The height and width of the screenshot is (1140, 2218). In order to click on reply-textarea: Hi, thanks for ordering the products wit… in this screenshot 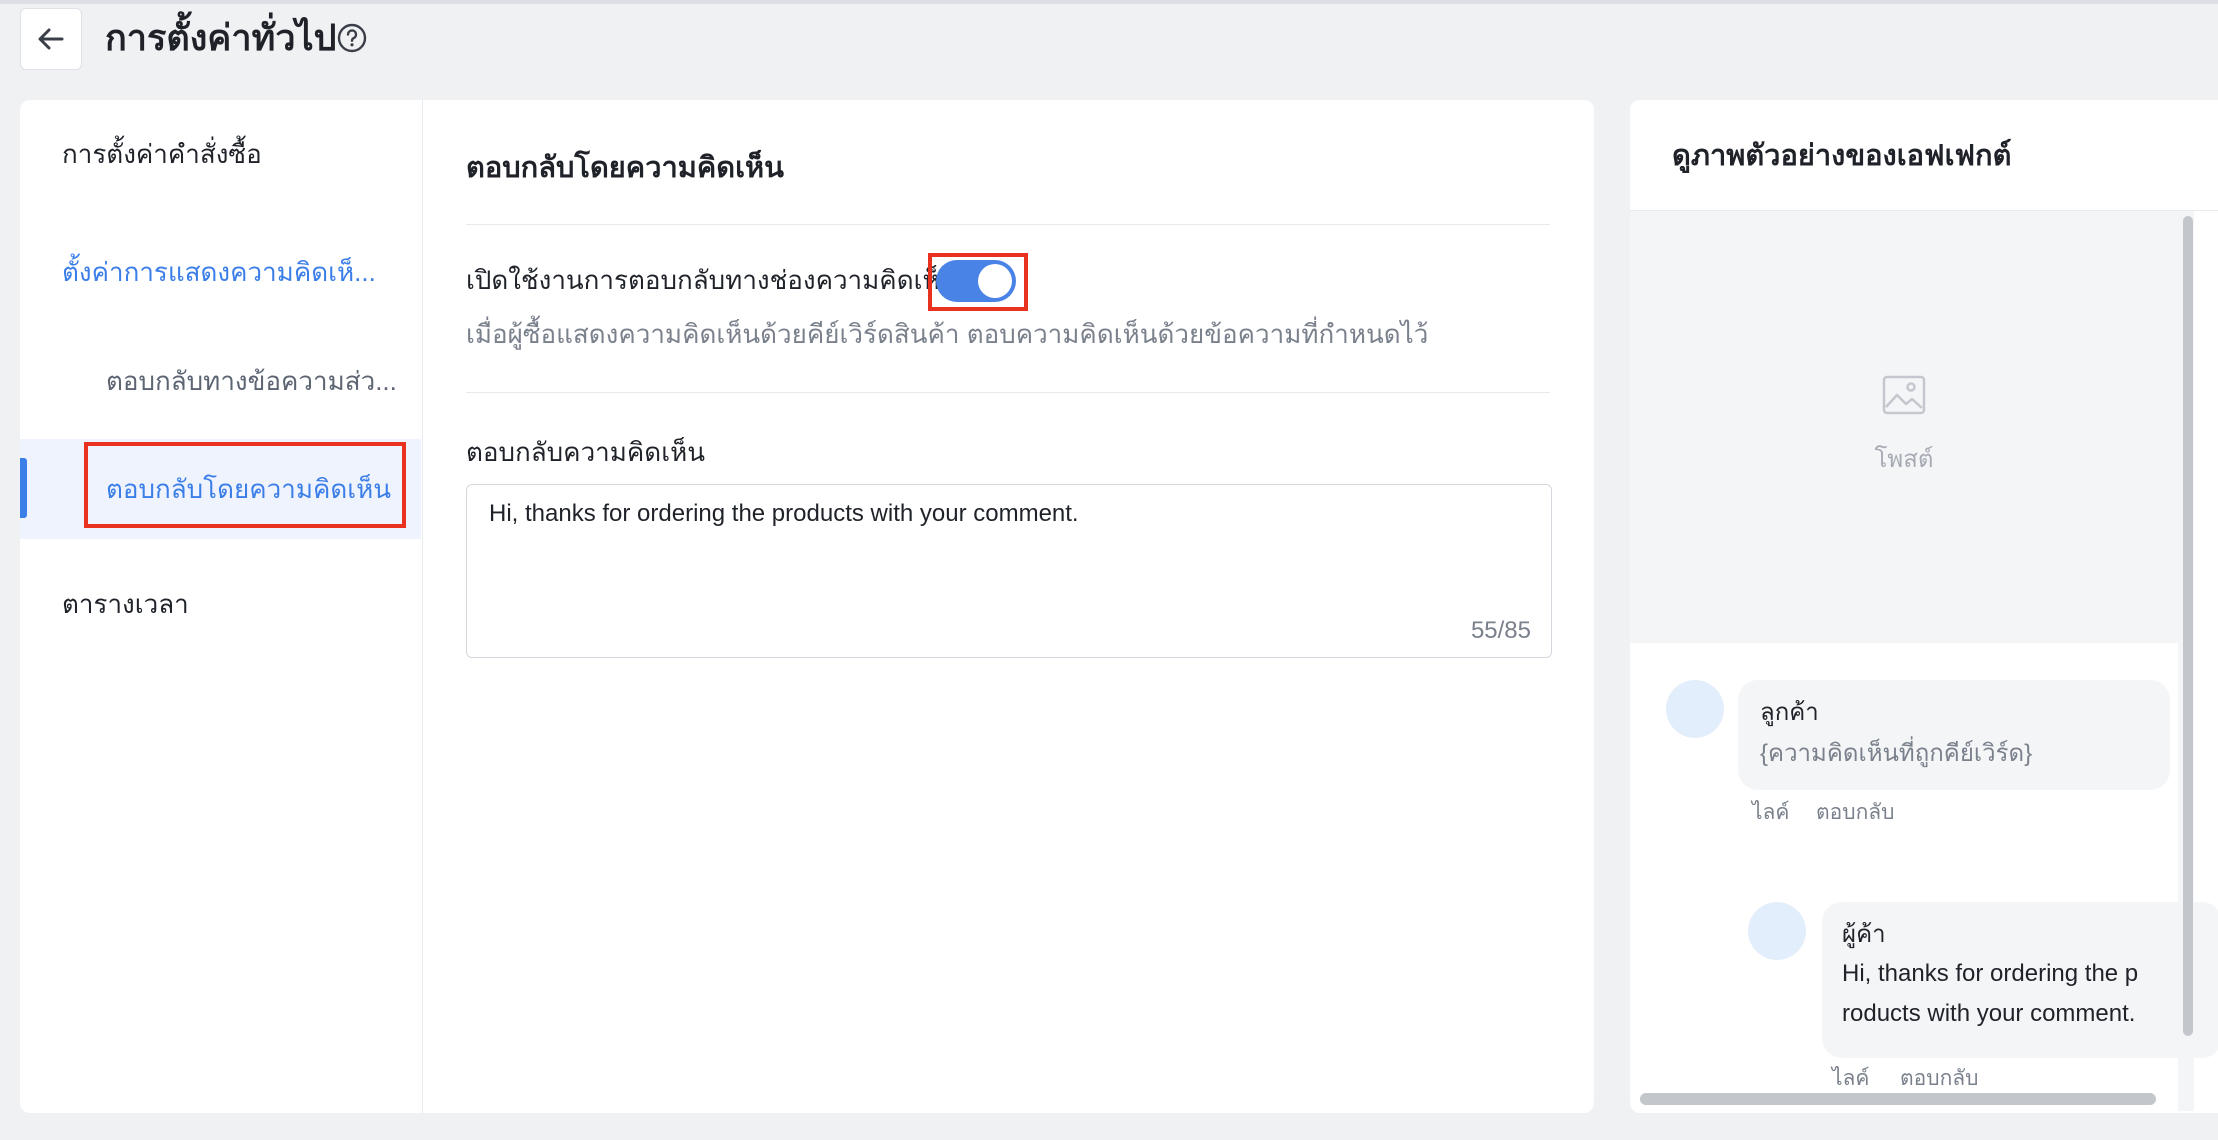, I will do `click(1009, 571)`.